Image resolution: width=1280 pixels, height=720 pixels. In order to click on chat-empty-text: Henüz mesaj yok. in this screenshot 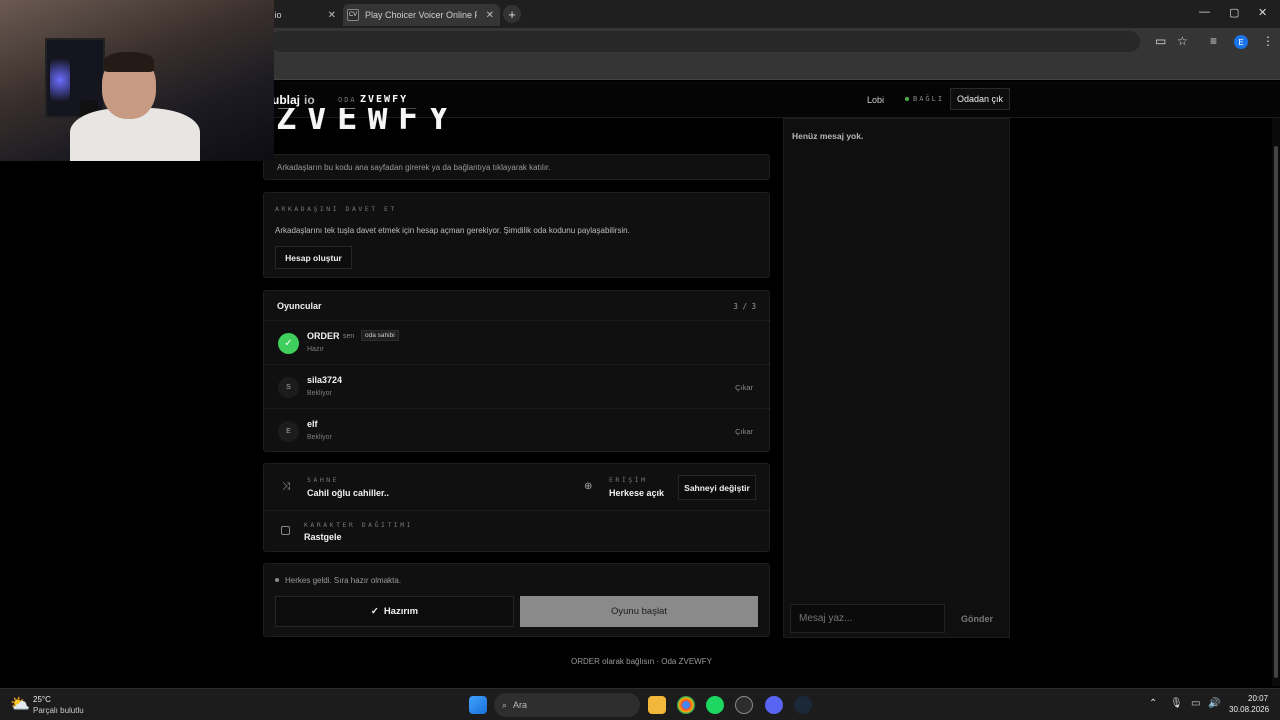, I will do `click(828, 136)`.